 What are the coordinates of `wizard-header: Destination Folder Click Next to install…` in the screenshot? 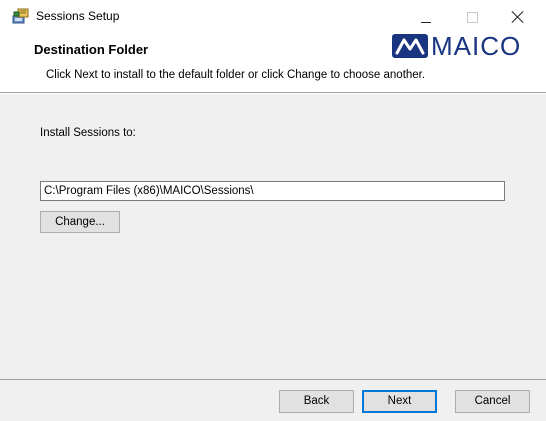 It's located at (273, 61).